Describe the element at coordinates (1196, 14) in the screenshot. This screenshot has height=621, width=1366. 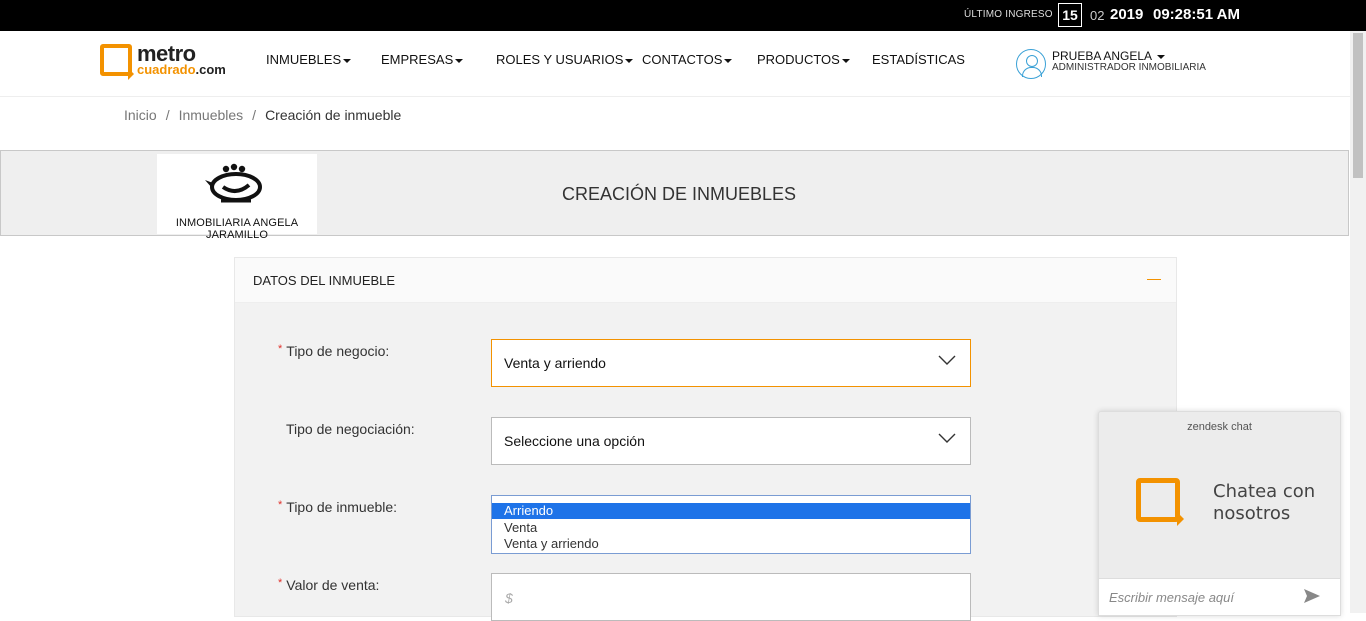
I see `last-login-time: 09:28:51 AM` at that location.